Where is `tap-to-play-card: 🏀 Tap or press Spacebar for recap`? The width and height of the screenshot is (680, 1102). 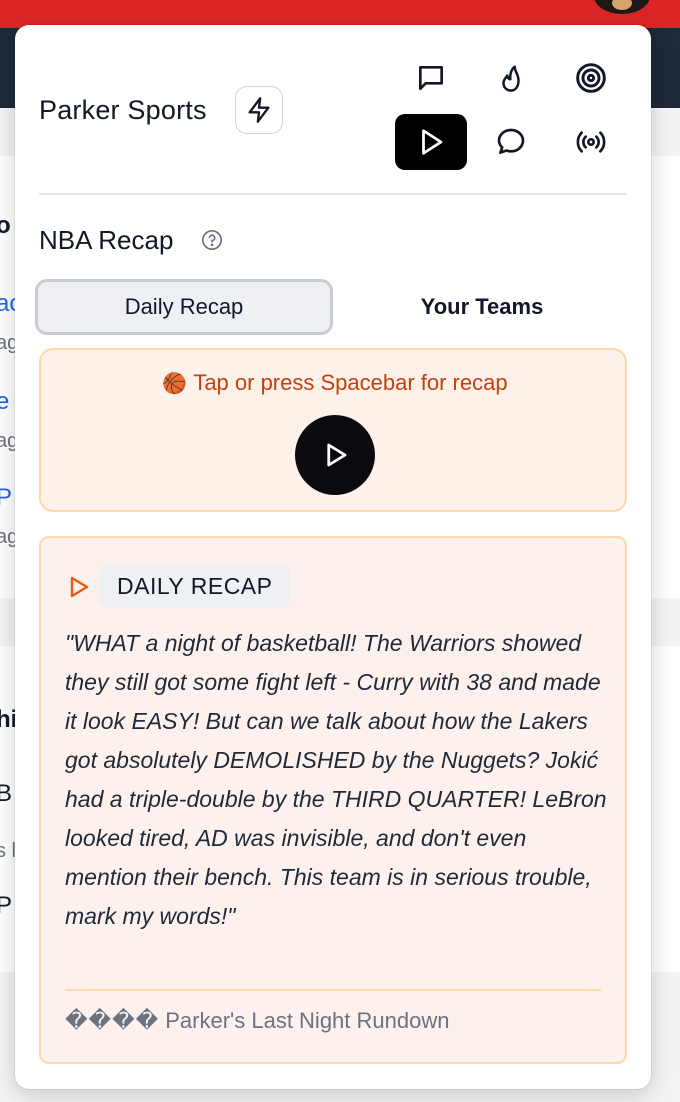 tap-to-play-card: 🏀 Tap or press Spacebar for recap is located at coordinates (333, 430).